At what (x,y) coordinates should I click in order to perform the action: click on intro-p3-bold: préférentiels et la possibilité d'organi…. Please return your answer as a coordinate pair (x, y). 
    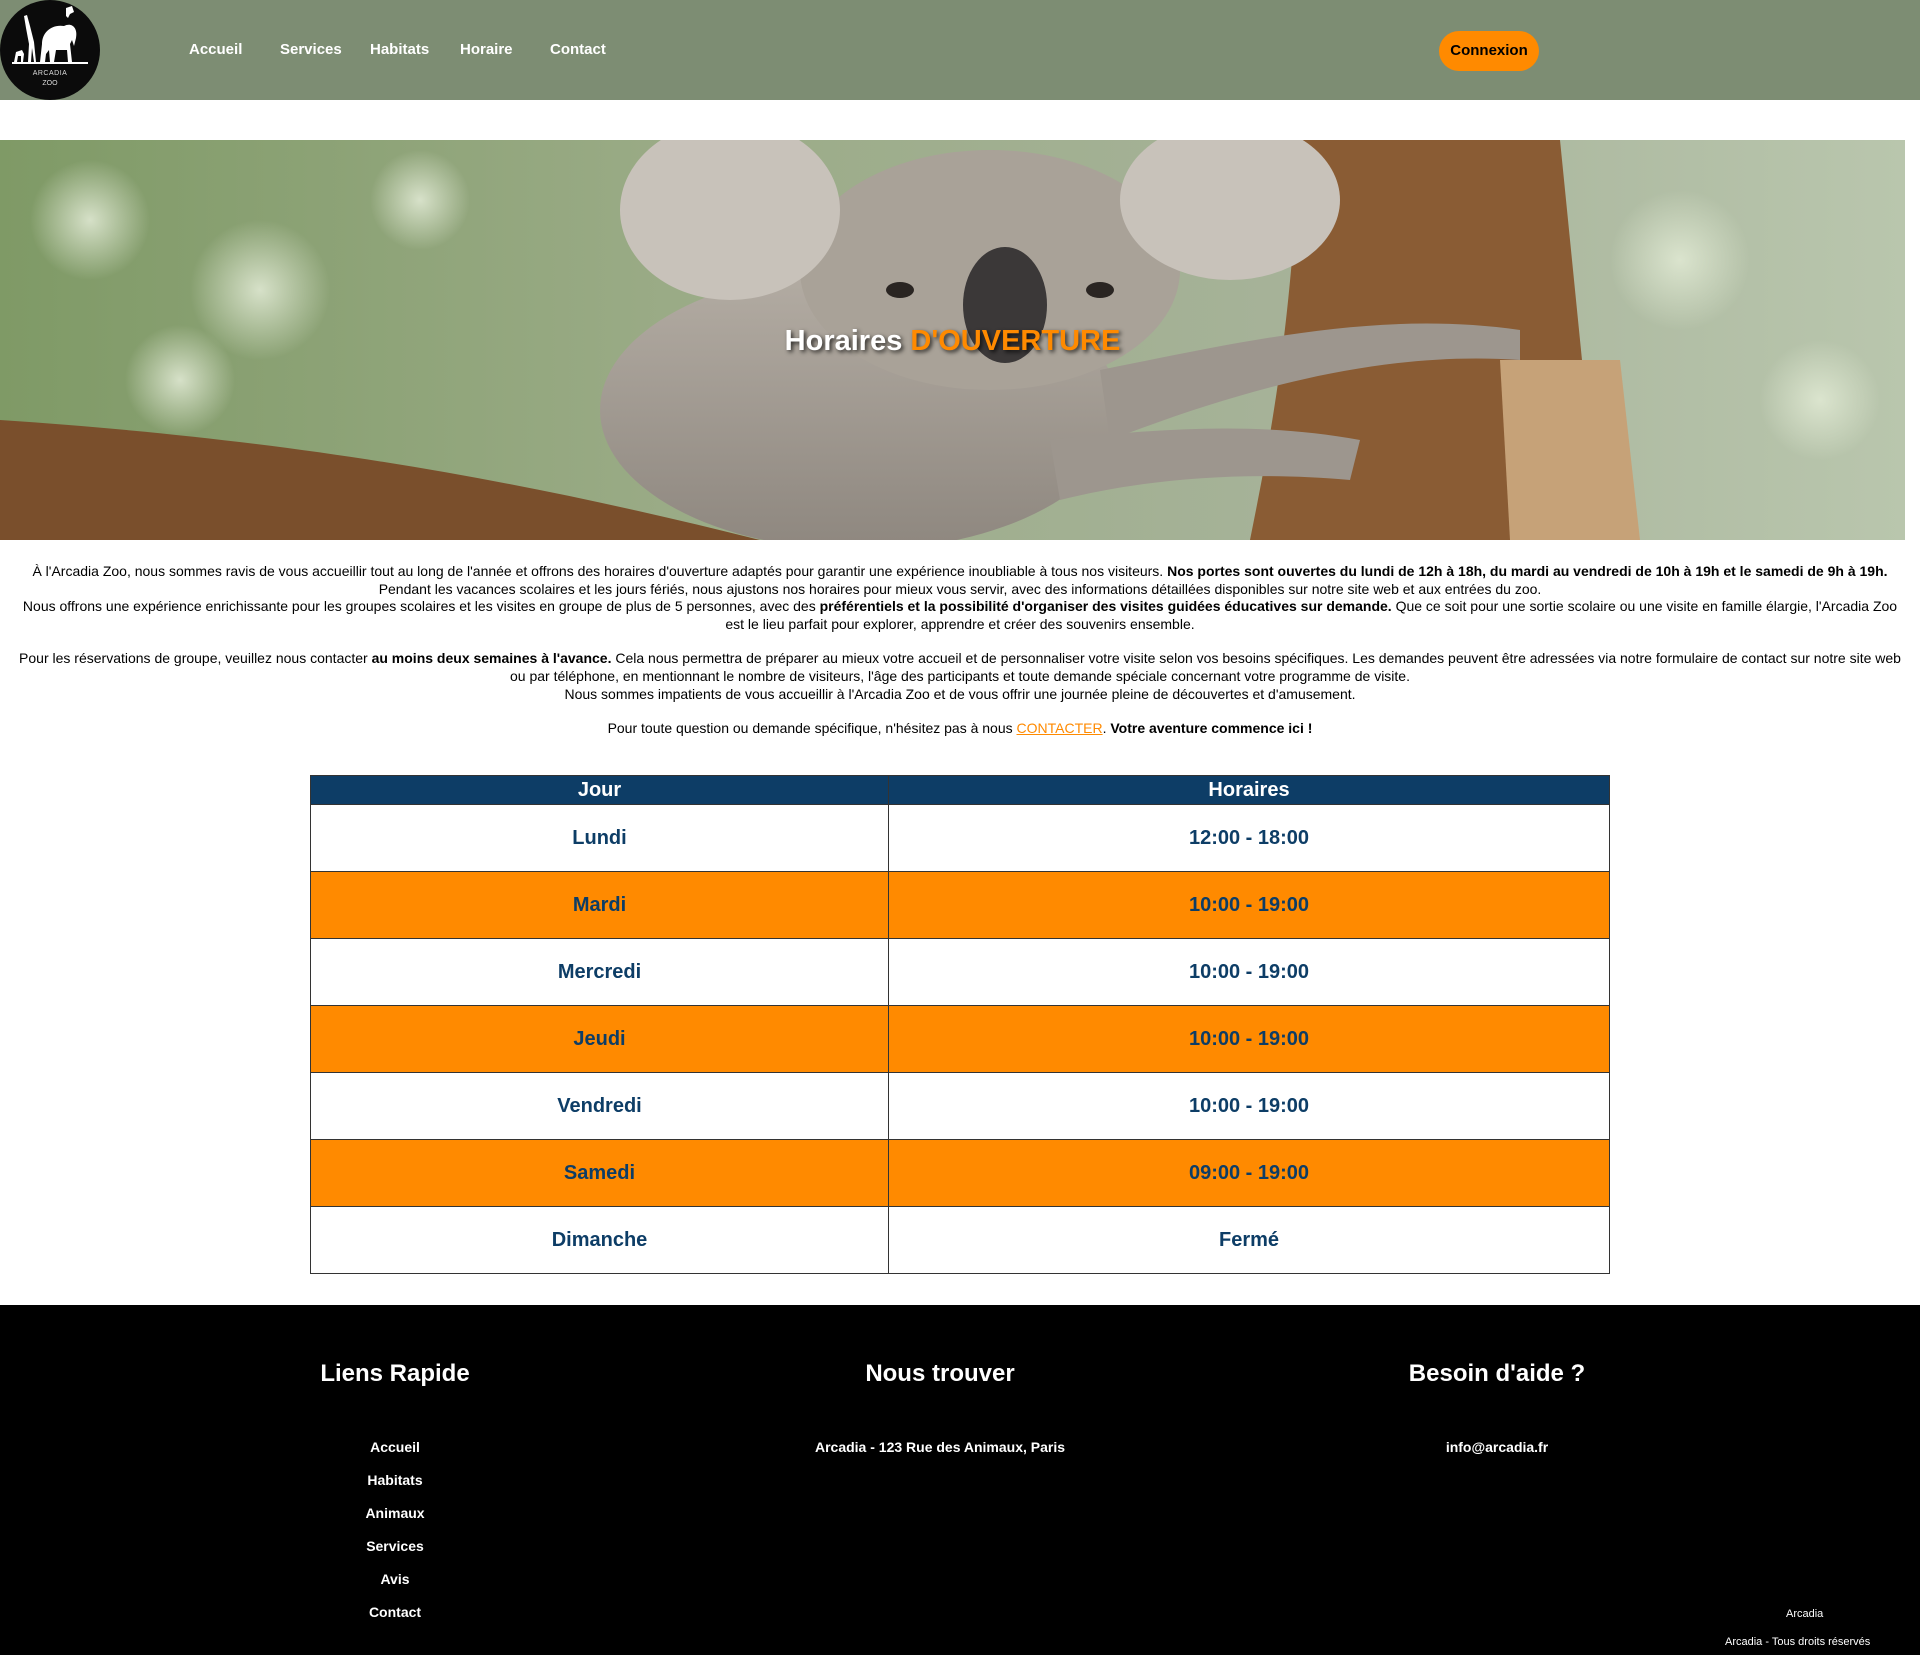
    Looking at the image, I should click on (1105, 606).